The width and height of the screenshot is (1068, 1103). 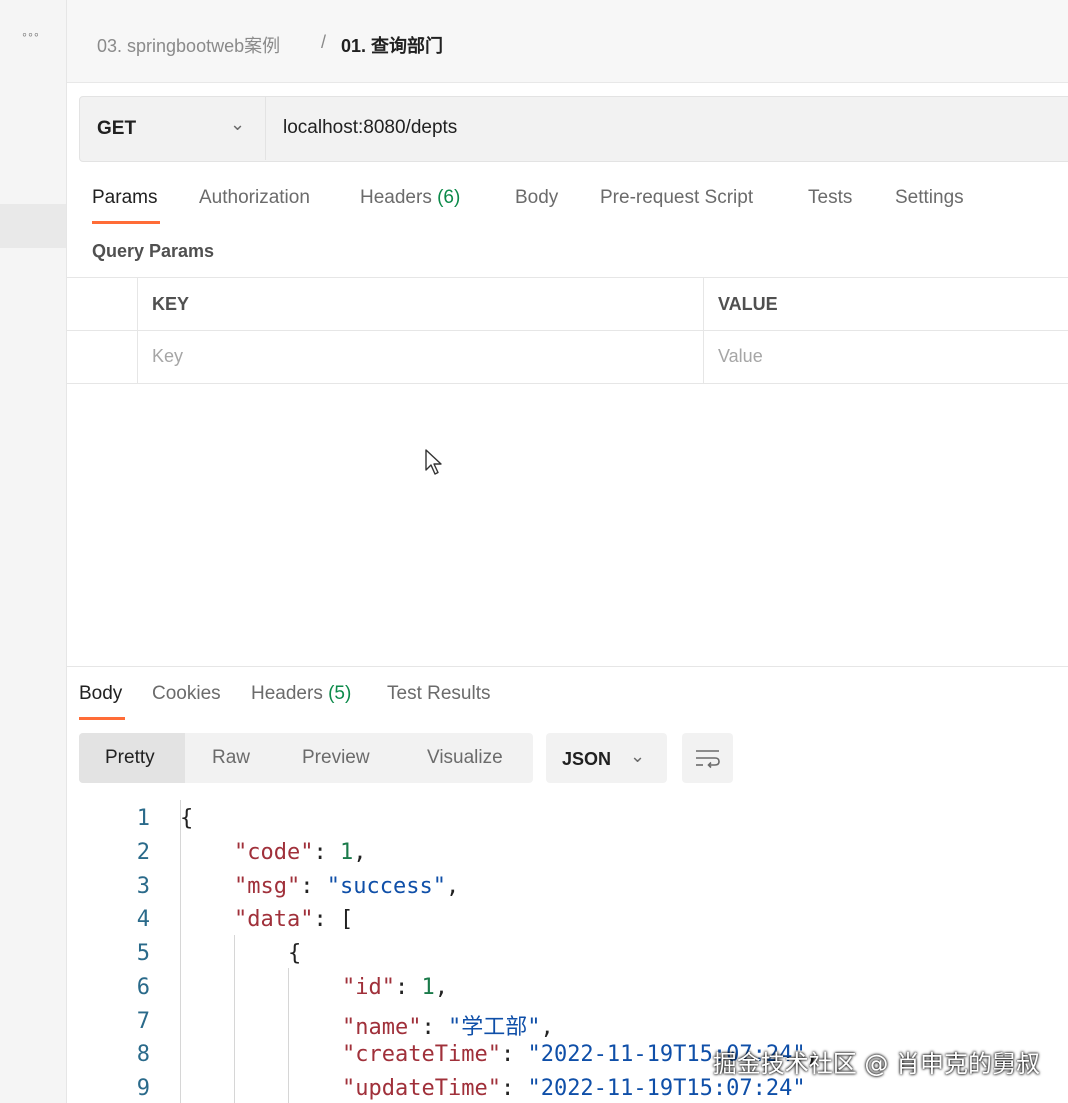 I want to click on column-header-key: KEY, so click(x=171, y=304).